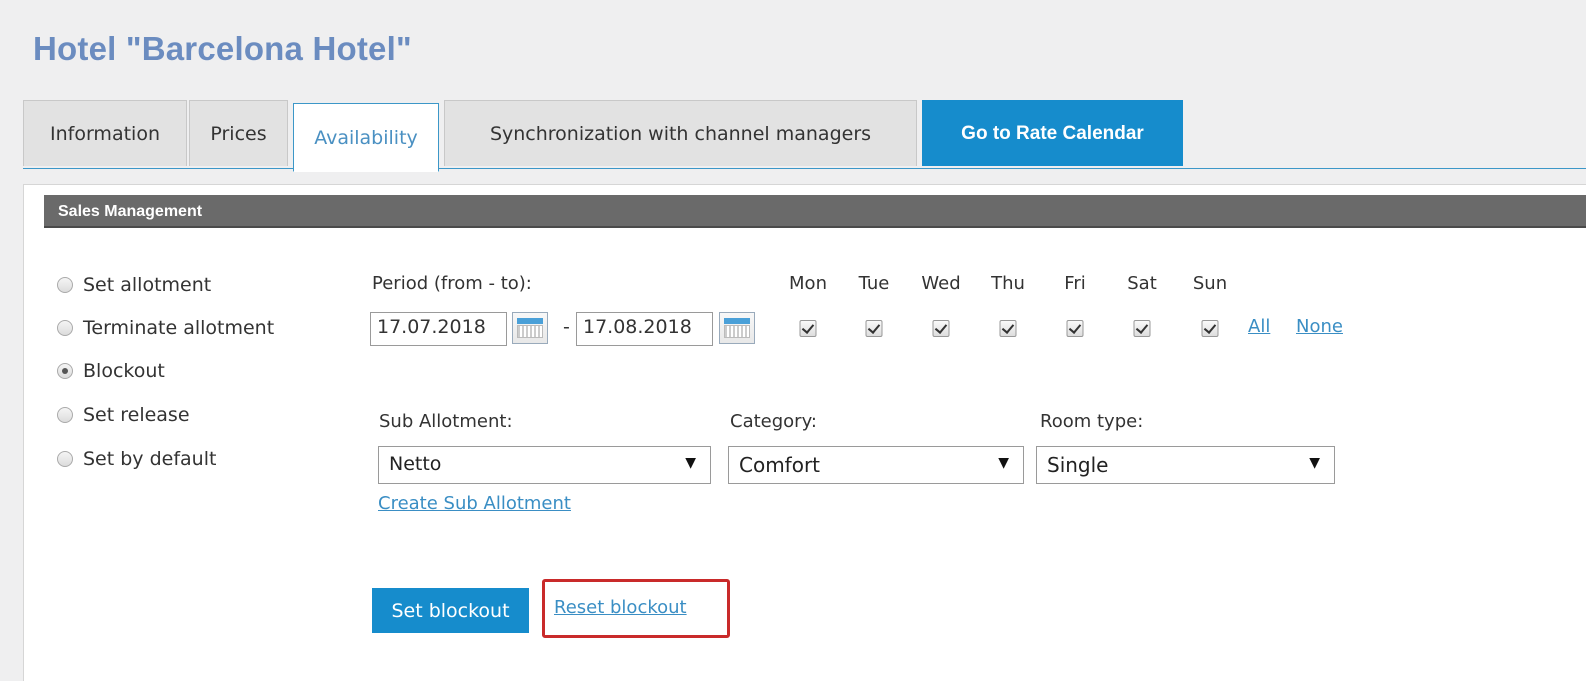  Describe the element at coordinates (941, 283) in the screenshot. I see `day-label-wed: Wed` at that location.